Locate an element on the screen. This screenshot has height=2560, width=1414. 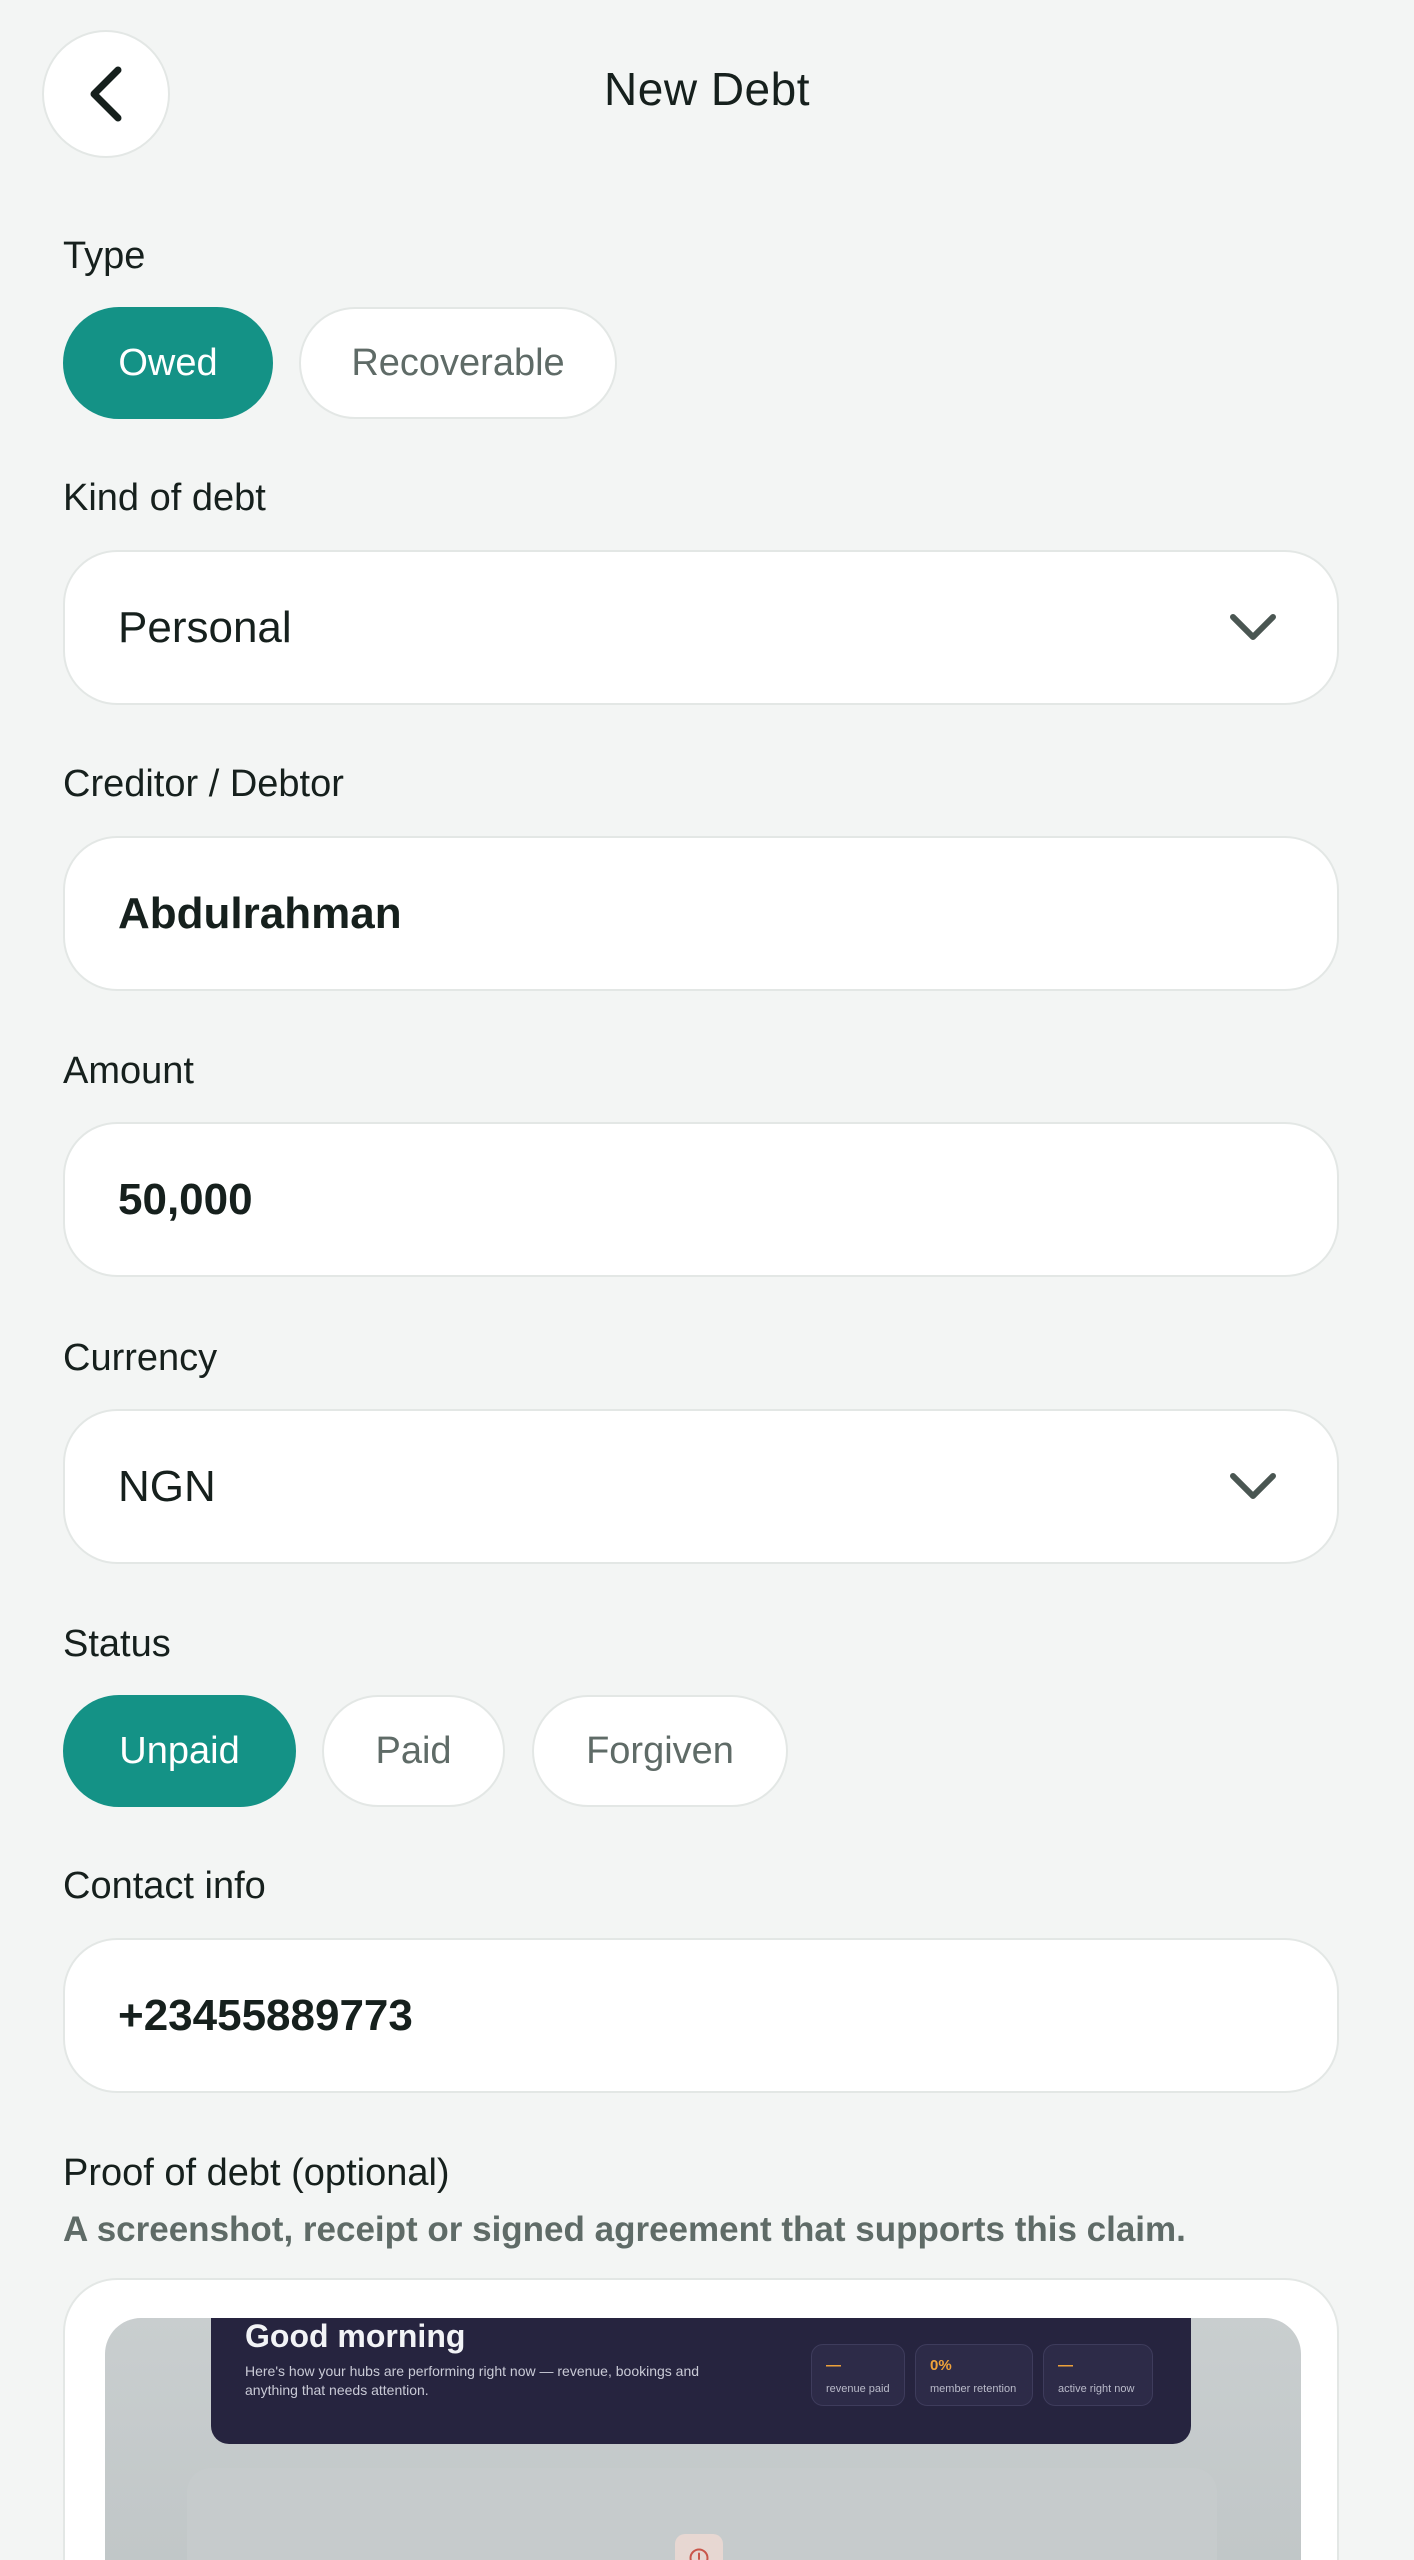
stat-value: 0% is located at coordinates (941, 2365).